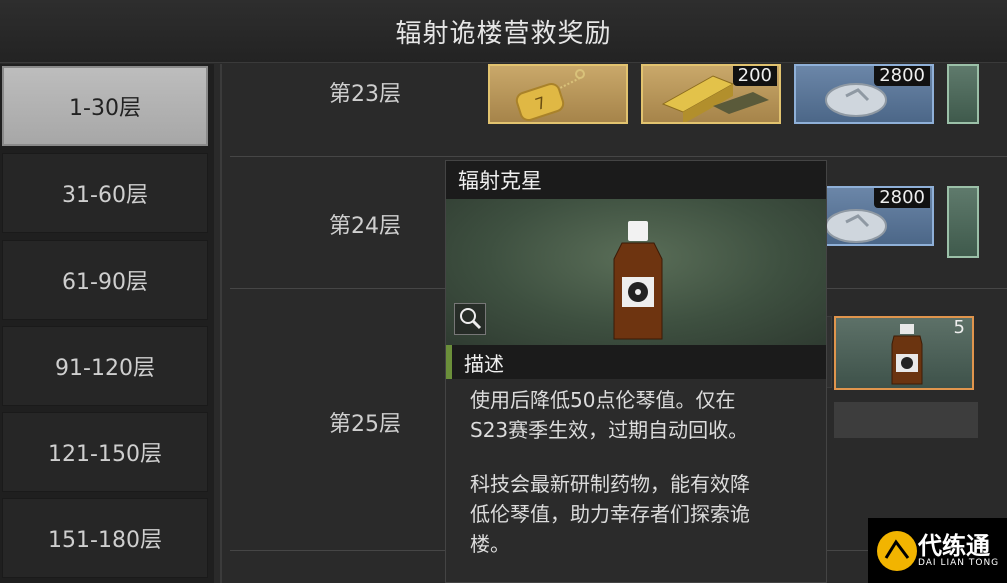 The image size is (1007, 583). I want to click on tooltip-title: 辐射克星, so click(636, 180).